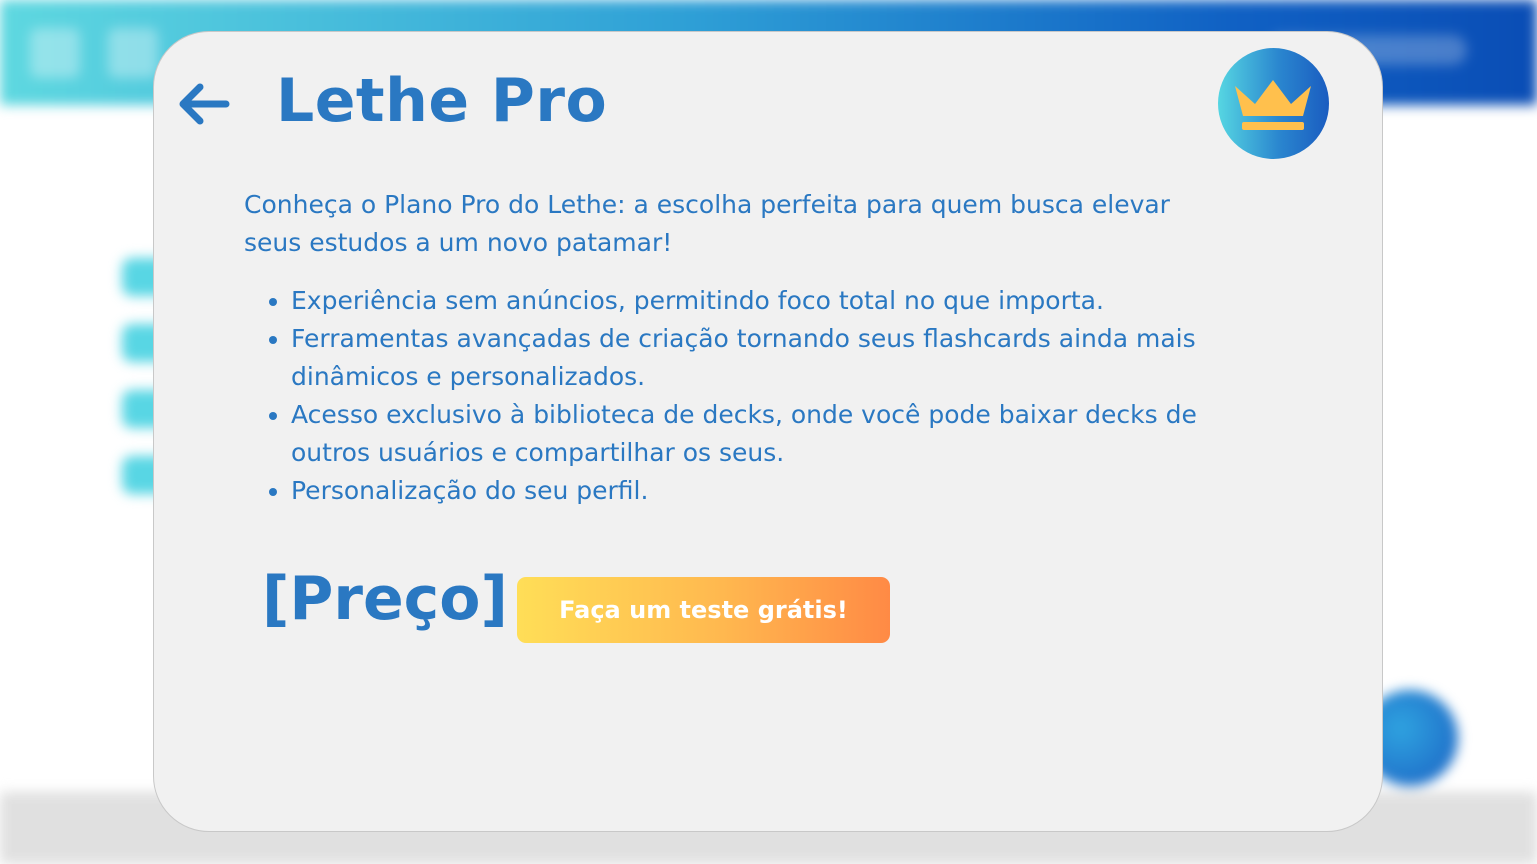 Image resolution: width=1537 pixels, height=864 pixels. I want to click on back-button, so click(203, 104).